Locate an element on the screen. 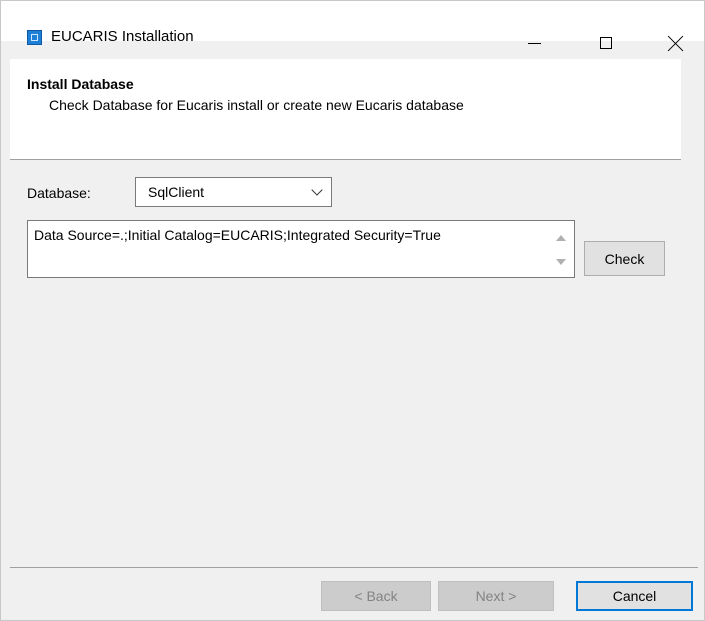 Image resolution: width=705 pixels, height=621 pixels. close-icon is located at coordinates (676, 43).